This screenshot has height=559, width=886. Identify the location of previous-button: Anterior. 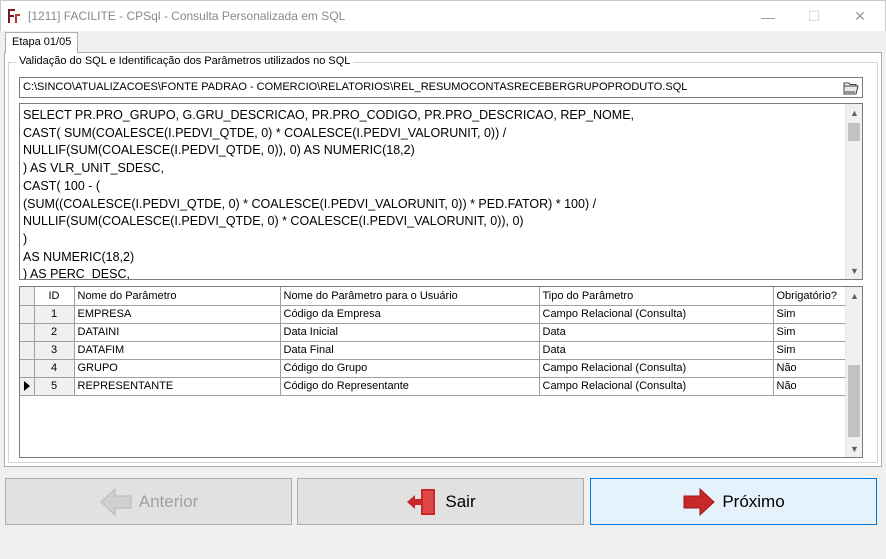
(148, 501).